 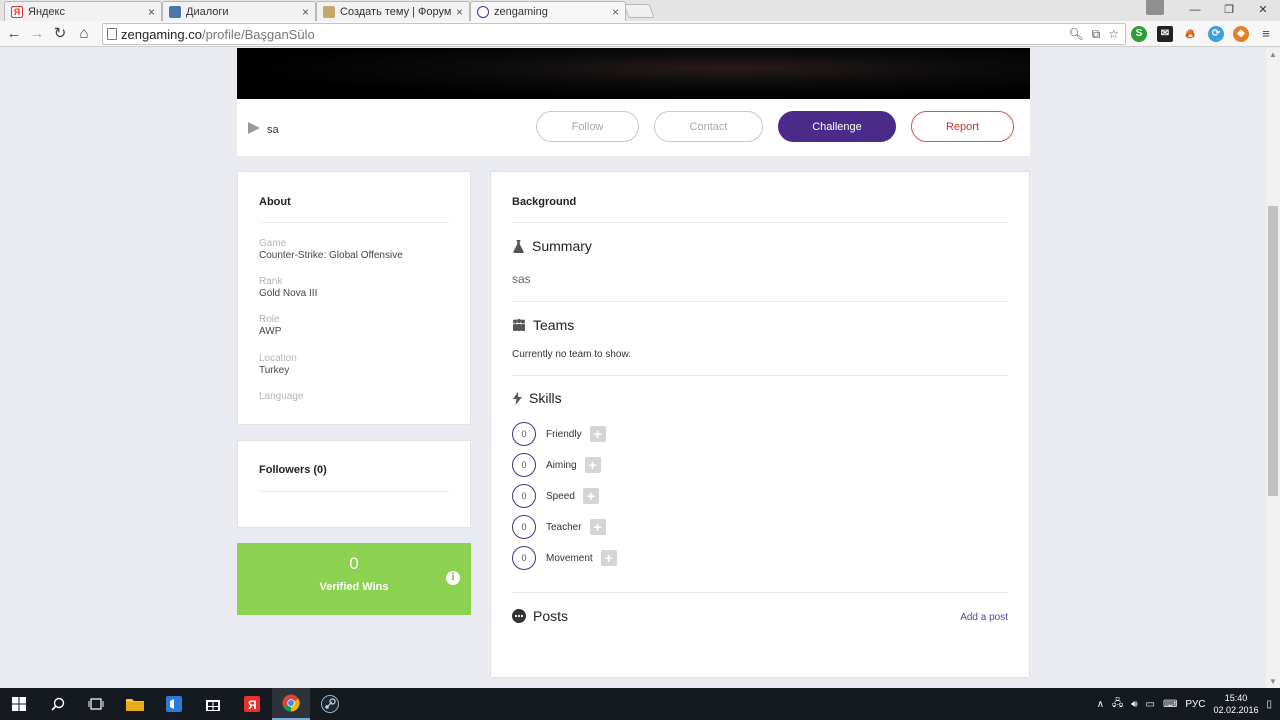 I want to click on skill-row-aiming: 0 Aiming +, so click(x=556, y=465).